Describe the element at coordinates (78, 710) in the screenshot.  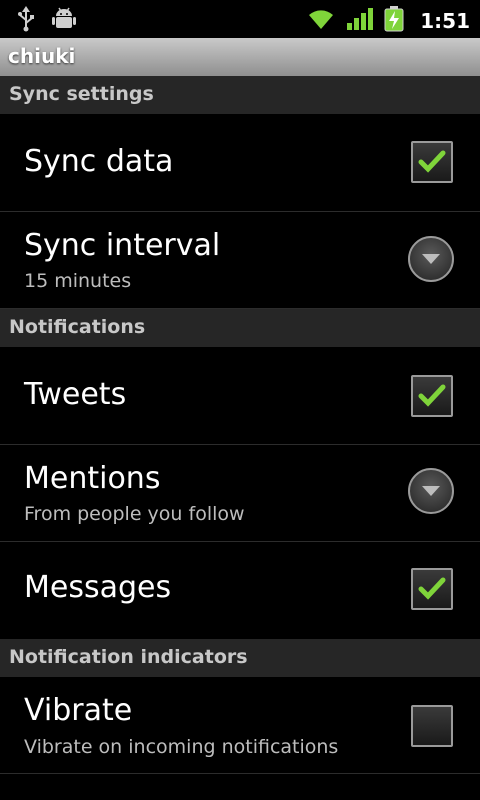
I see `pref-title: Vibrate` at that location.